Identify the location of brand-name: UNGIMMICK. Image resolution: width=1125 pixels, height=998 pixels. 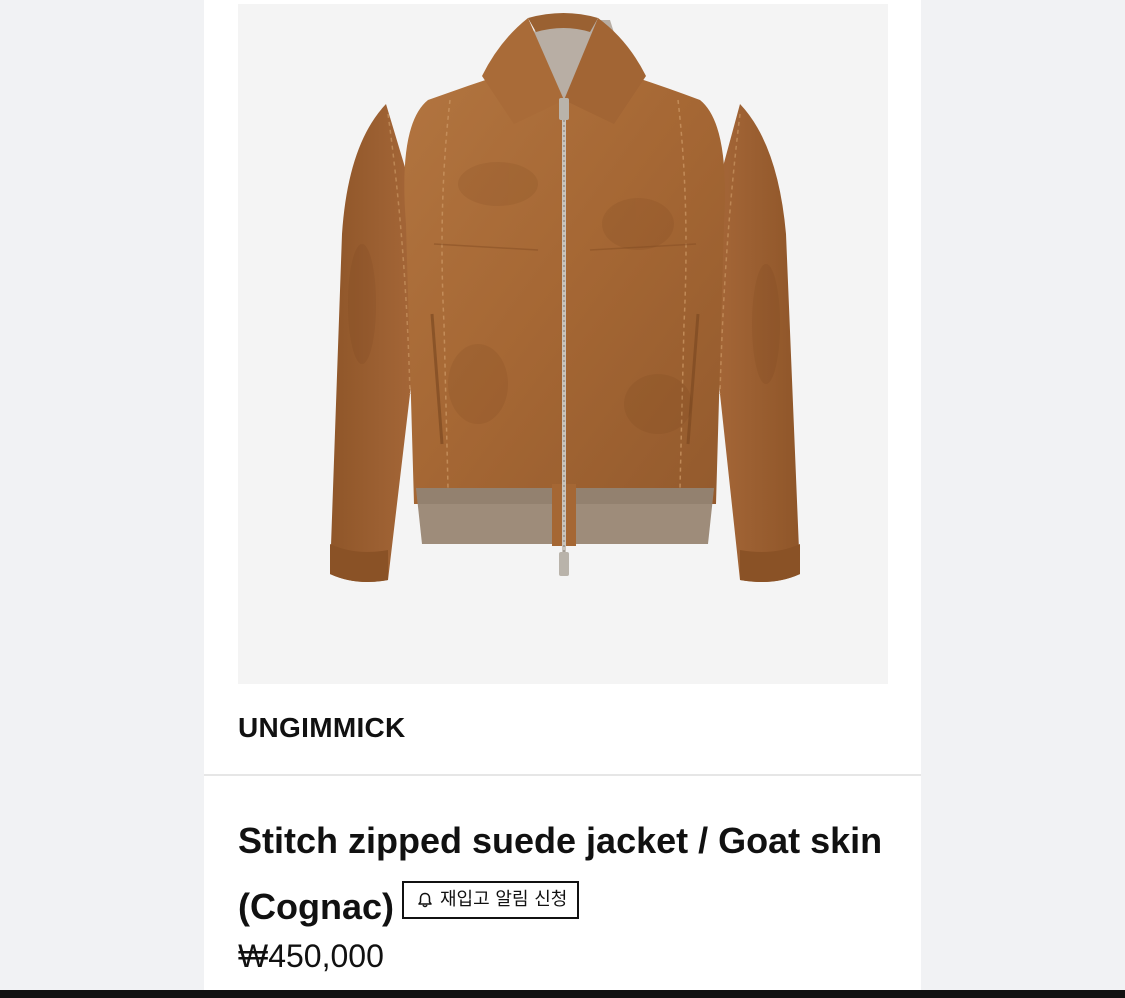
(322, 728).